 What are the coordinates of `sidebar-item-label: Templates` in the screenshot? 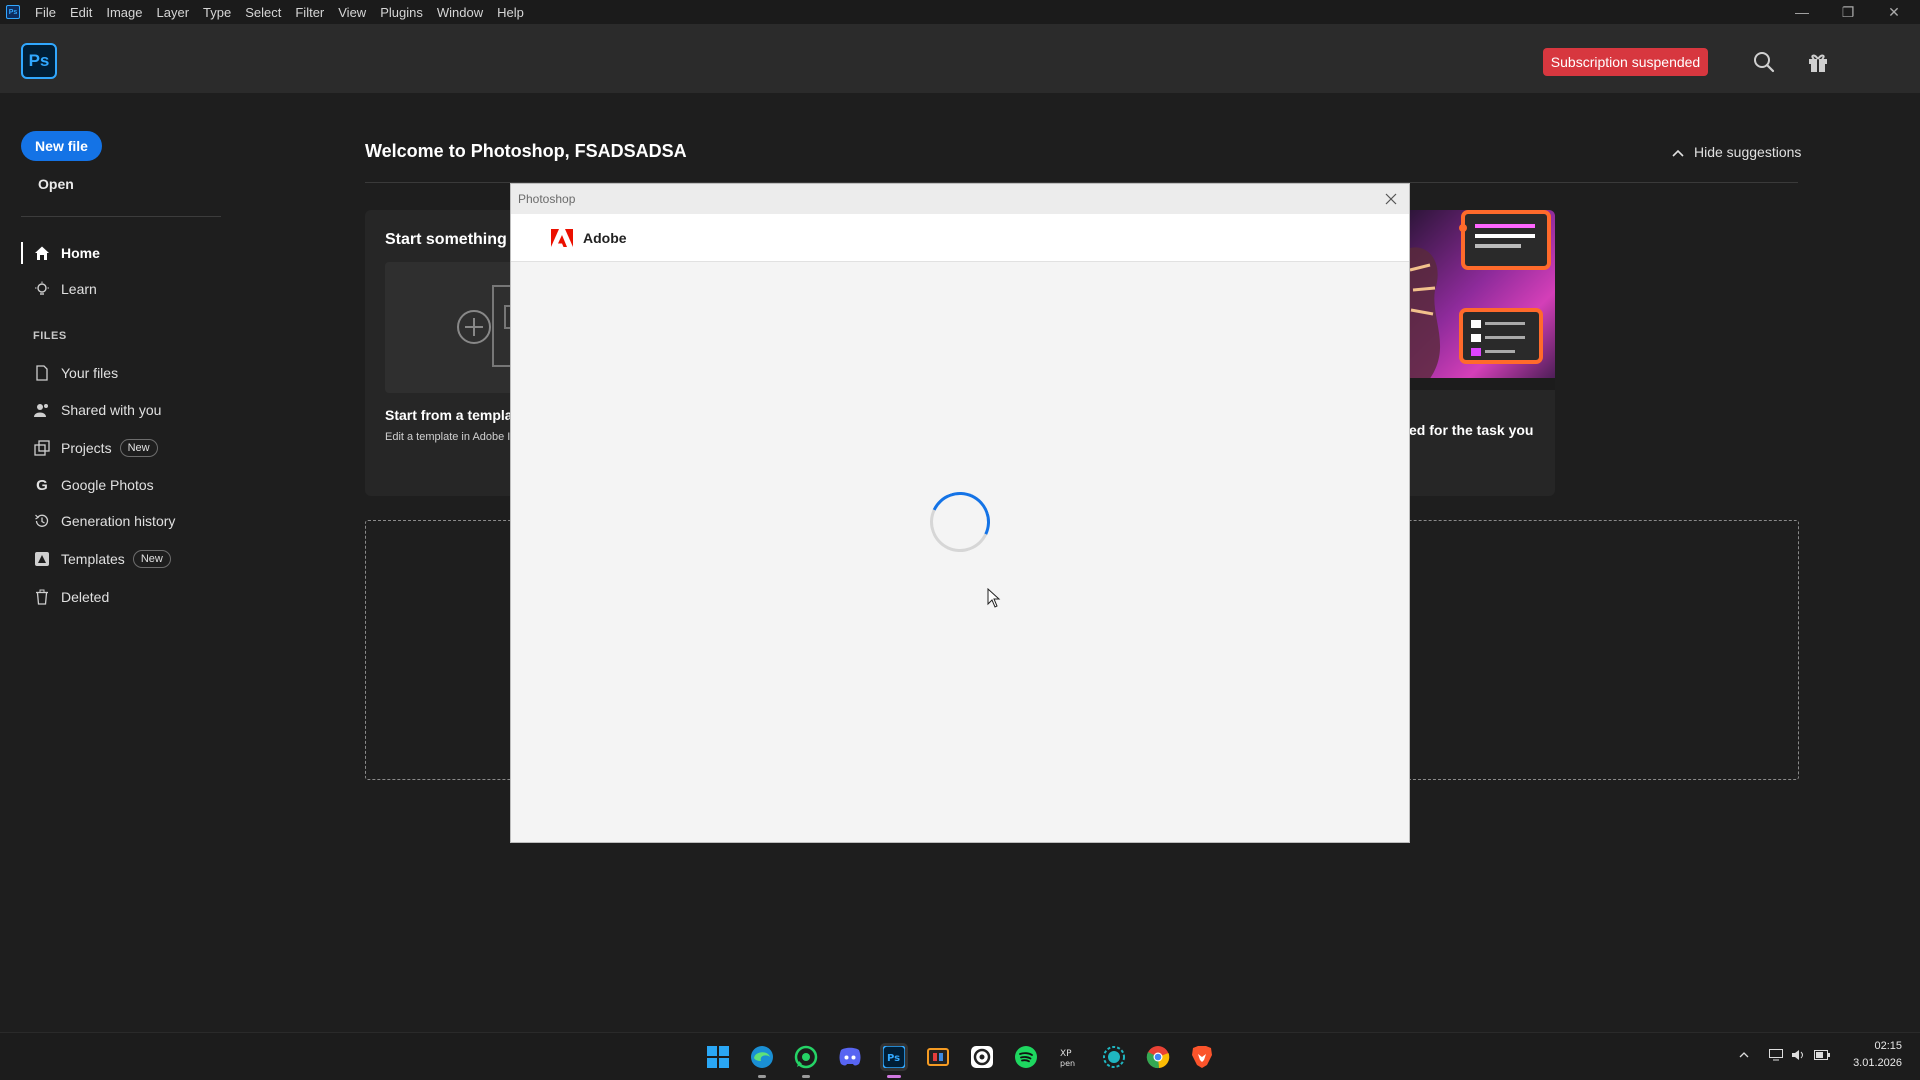 It's located at (93, 559).